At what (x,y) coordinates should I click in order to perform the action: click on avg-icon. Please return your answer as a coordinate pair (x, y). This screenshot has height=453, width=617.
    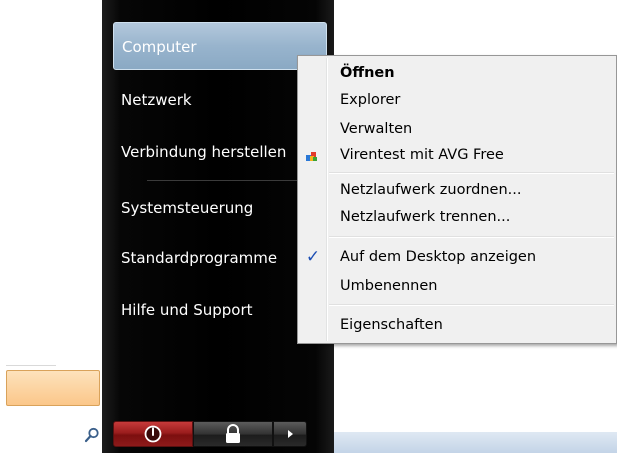
    Looking at the image, I should click on (311, 156).